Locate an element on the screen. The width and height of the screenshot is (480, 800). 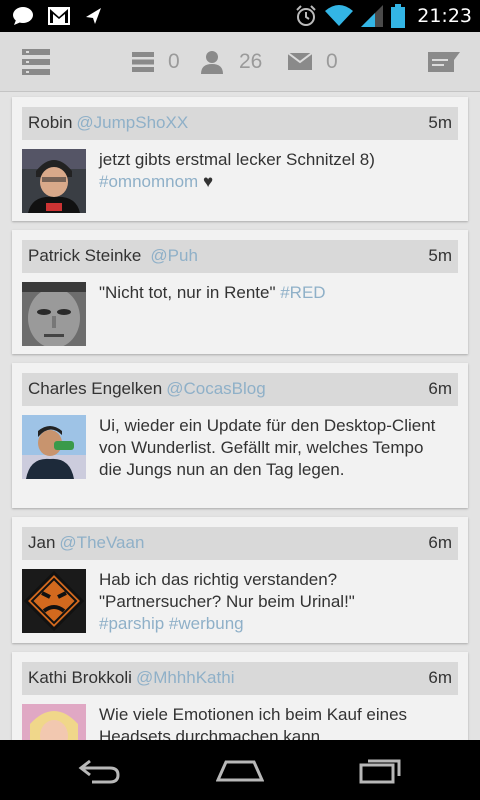
tweet-author-handle: @CocasBlog is located at coordinates (215, 388).